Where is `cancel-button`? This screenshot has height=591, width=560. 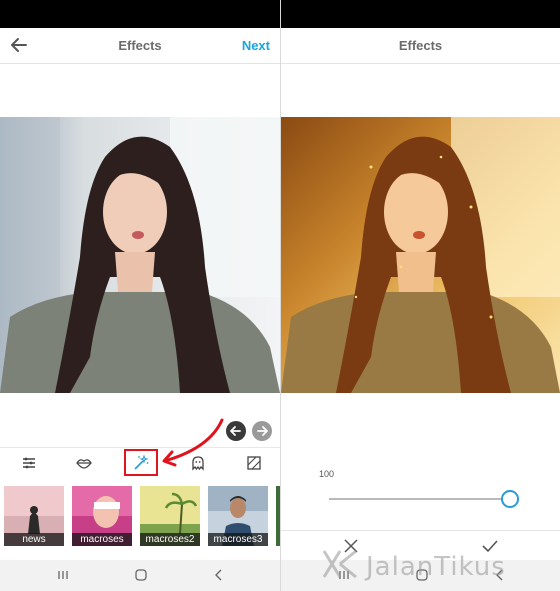
cancel-button is located at coordinates (351, 546).